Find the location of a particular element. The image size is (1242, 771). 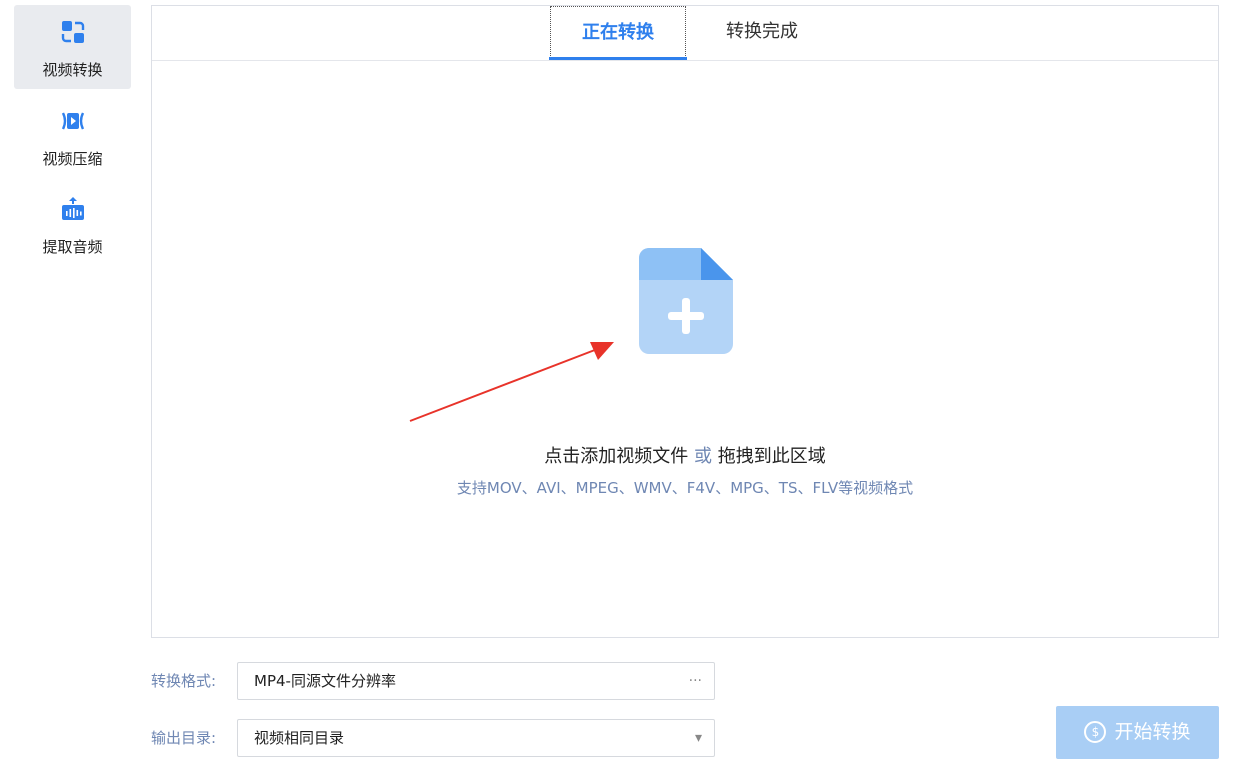

drop-title-suffix: 拖拽到此区域 is located at coordinates (771, 456).